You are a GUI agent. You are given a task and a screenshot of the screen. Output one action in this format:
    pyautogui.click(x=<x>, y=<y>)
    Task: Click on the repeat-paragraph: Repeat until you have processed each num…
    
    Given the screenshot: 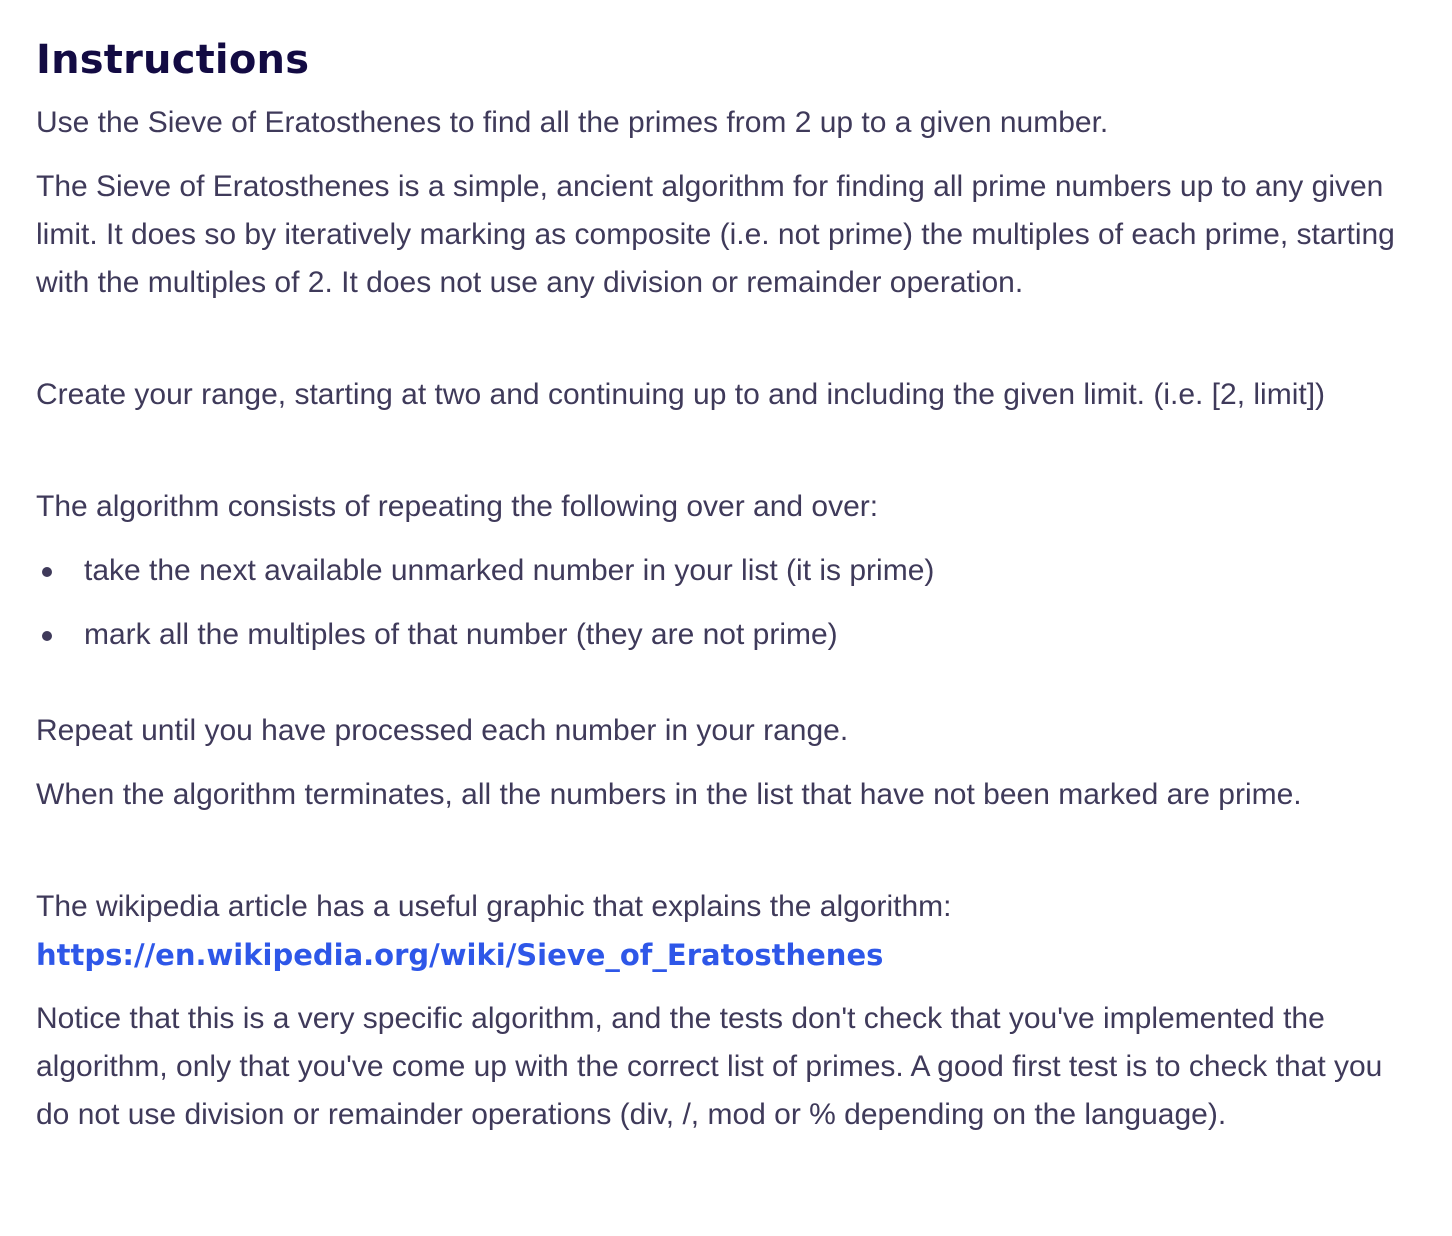 What is the action you would take?
    pyautogui.click(x=442, y=730)
    